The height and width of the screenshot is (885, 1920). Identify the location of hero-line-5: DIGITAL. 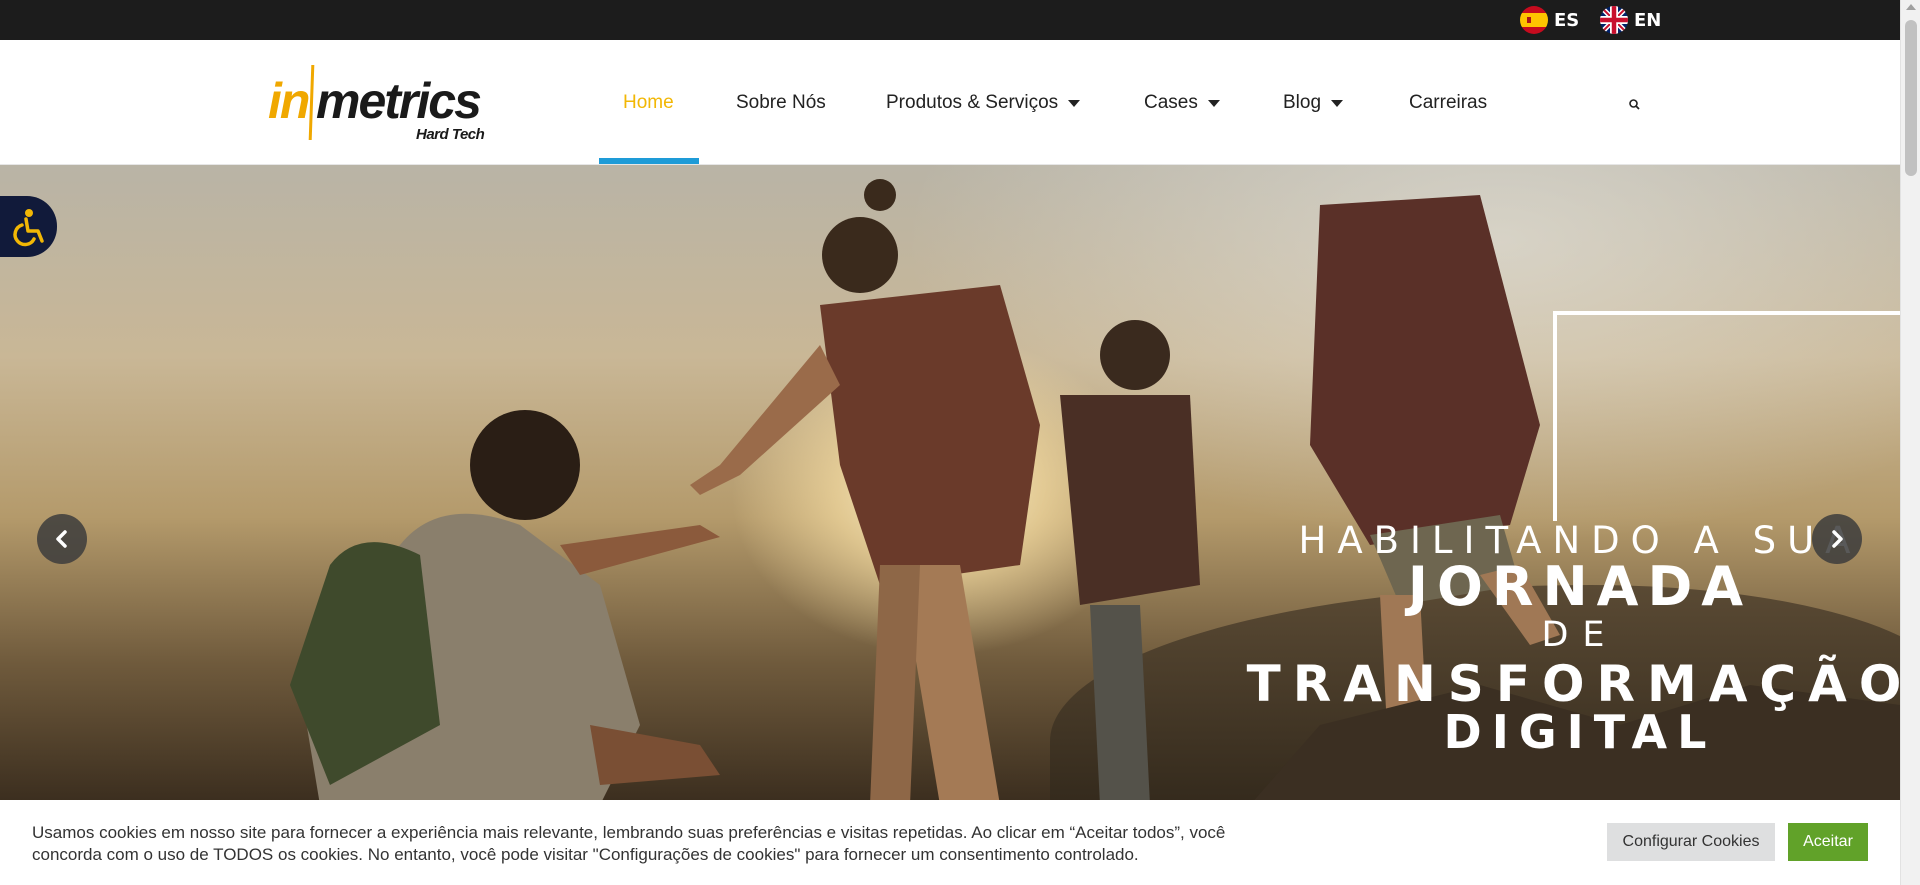
(1580, 732).